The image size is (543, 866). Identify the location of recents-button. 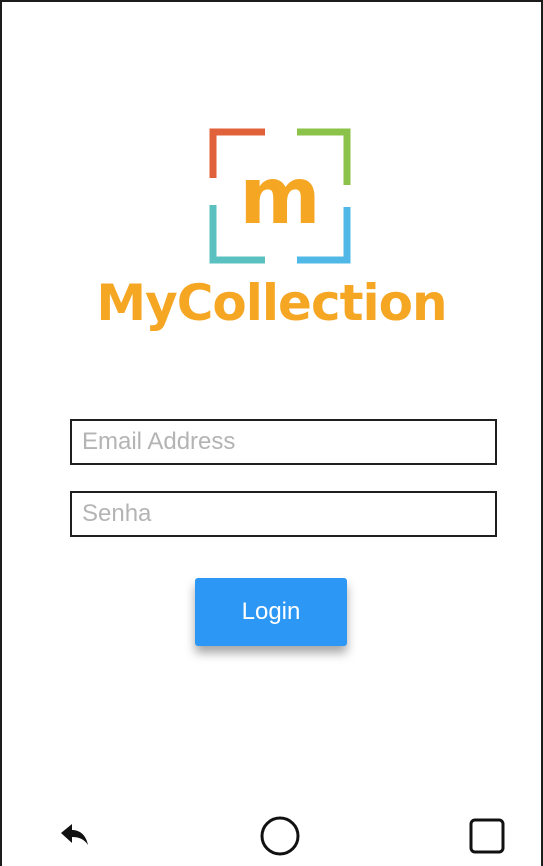
(487, 836).